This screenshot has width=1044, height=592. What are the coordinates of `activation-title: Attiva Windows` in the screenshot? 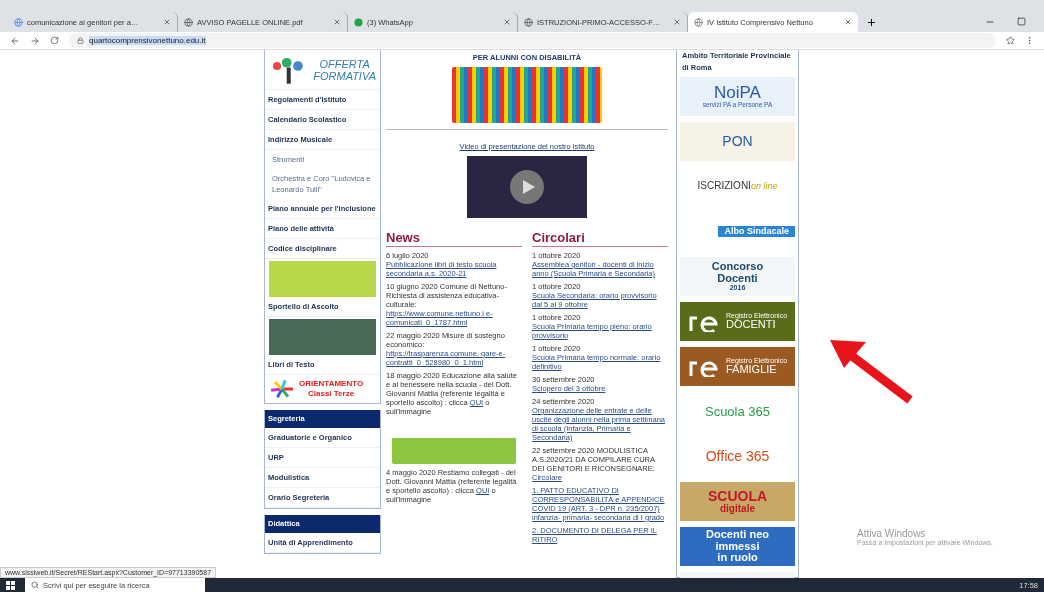 It's located at (892, 533).